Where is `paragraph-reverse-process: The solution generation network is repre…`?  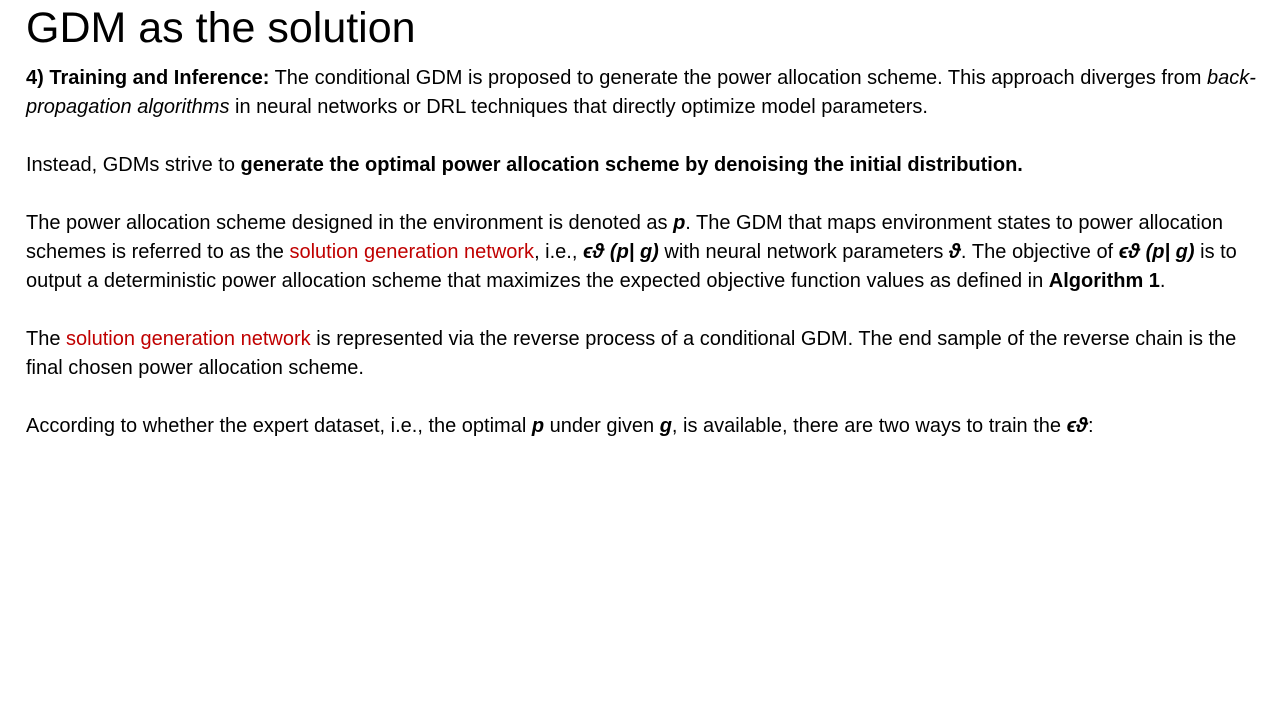 paragraph-reverse-process: The solution generation network is repre… is located at coordinates (646, 354).